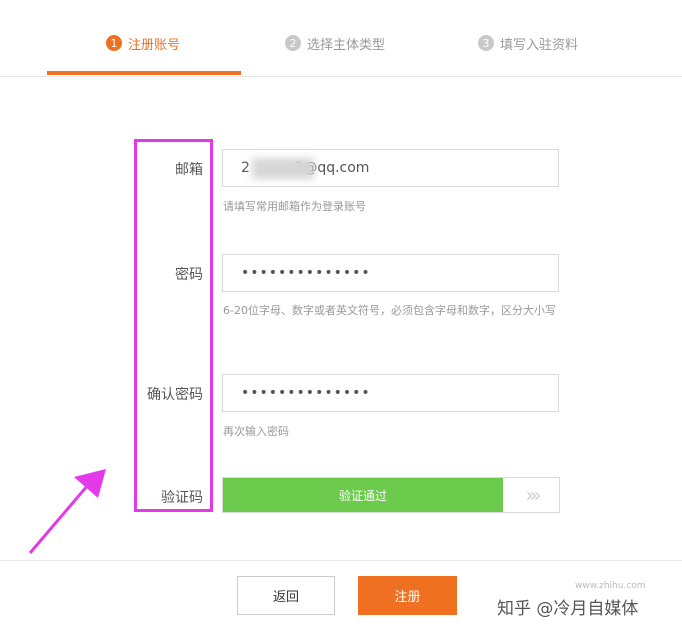  What do you see at coordinates (610, 586) in the screenshot?
I see `watermark-small: www.zhihu.com` at bounding box center [610, 586].